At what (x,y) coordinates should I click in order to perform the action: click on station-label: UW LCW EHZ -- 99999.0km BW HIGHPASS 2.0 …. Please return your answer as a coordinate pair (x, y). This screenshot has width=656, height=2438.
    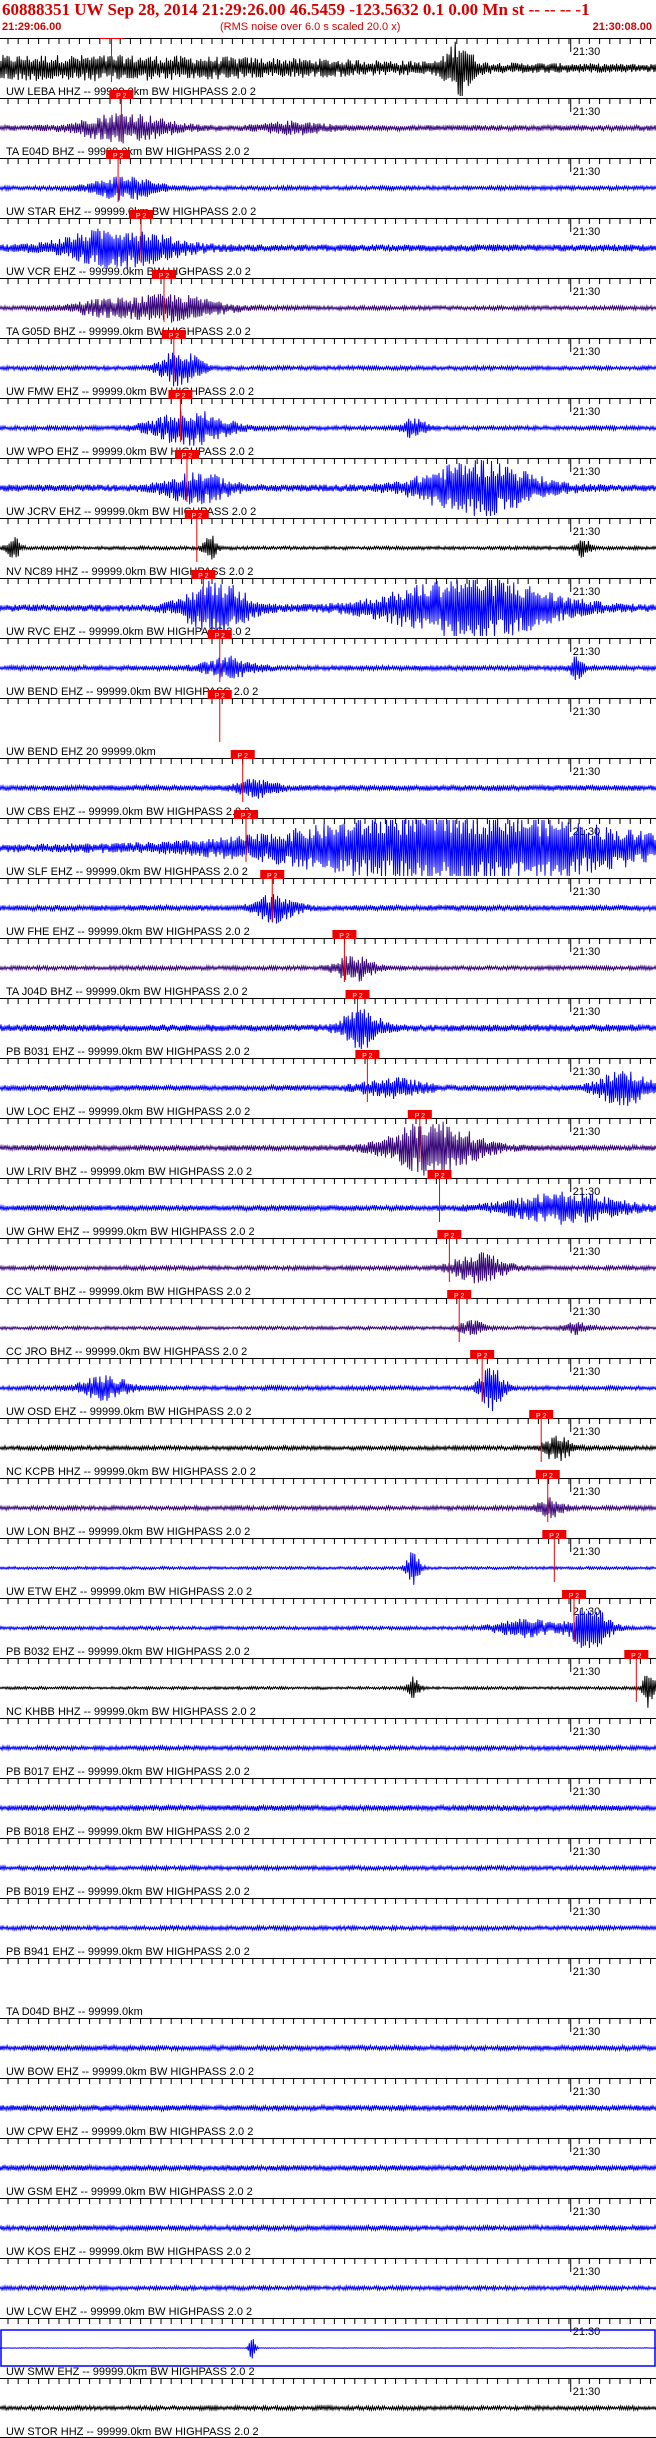
    Looking at the image, I should click on (129, 2312).